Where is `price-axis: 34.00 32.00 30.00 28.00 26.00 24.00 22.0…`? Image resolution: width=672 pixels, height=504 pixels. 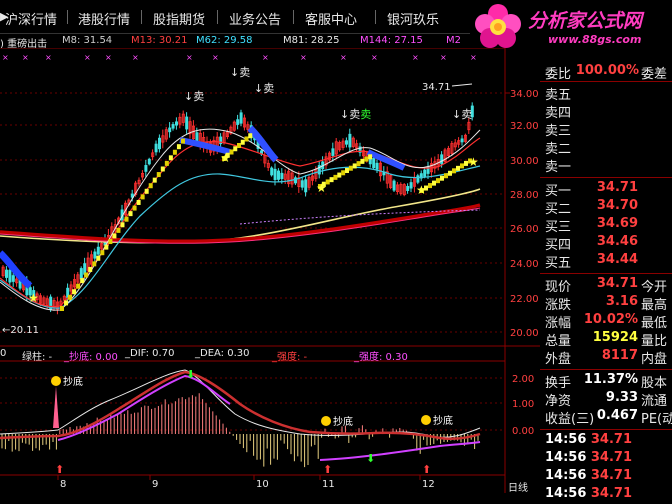
price-axis: 34.00 32.00 30.00 28.00 26.00 24.00 22.0… is located at coordinates (522, 214).